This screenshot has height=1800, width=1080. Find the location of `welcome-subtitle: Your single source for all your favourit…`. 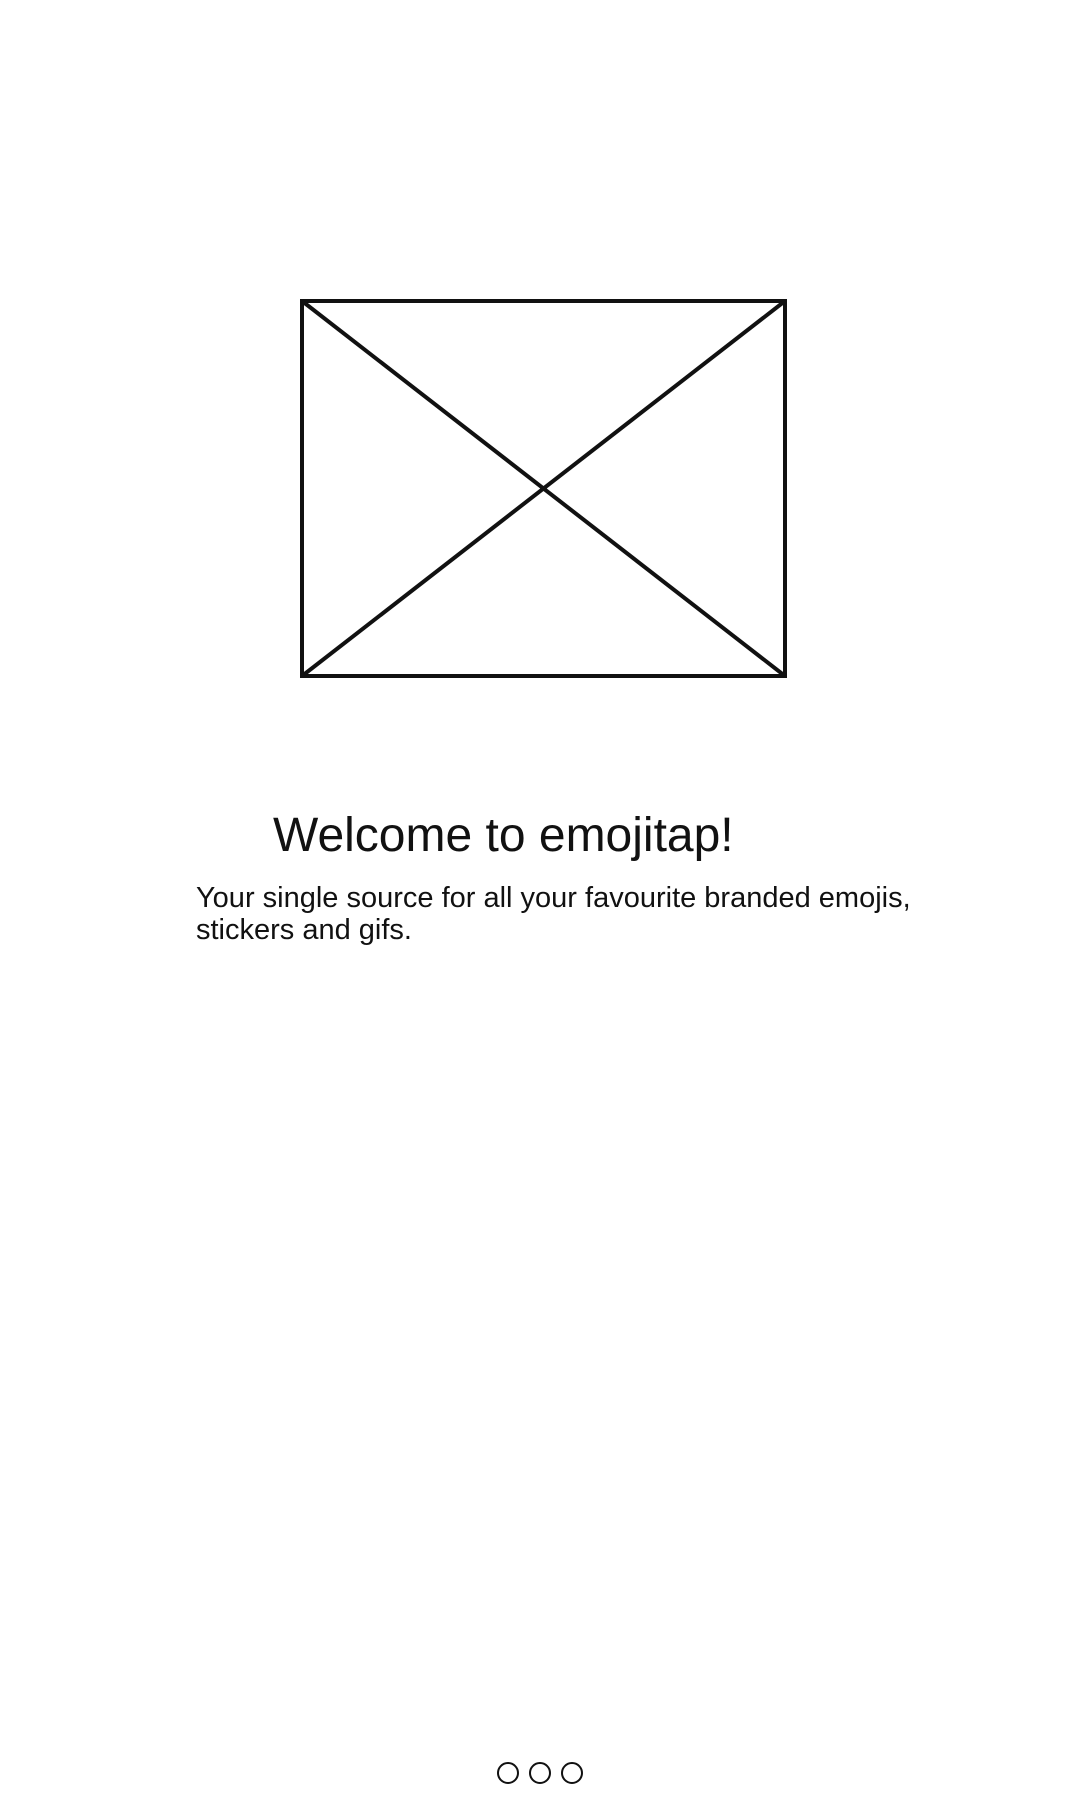

welcome-subtitle: Your single source for all your favourit… is located at coordinates (553, 914).